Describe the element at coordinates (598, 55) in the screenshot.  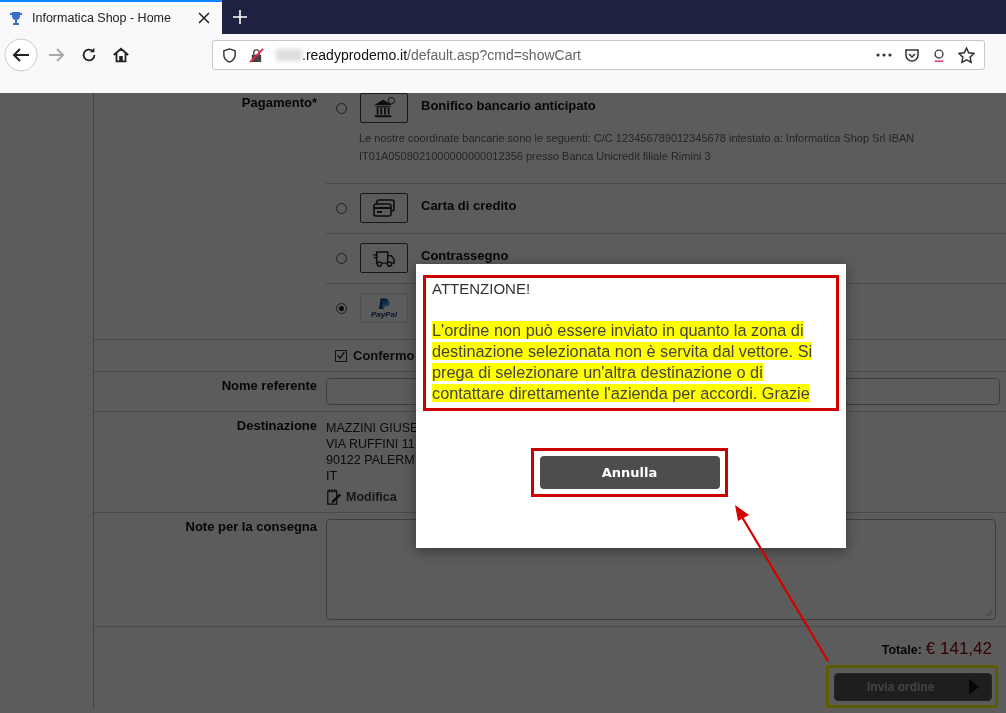
I see `address-bar: .readyprodemo.it/default.asp?cmd=showCart` at that location.